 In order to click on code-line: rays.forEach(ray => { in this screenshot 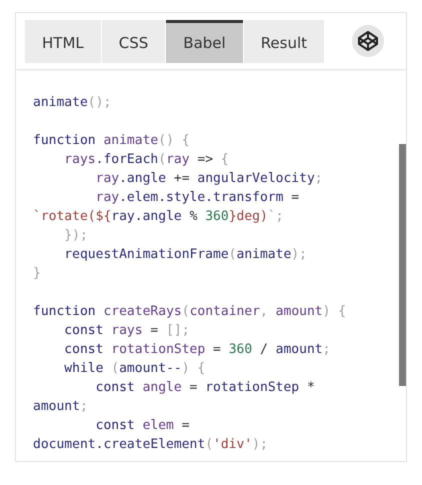, I will do `click(146, 160)`.